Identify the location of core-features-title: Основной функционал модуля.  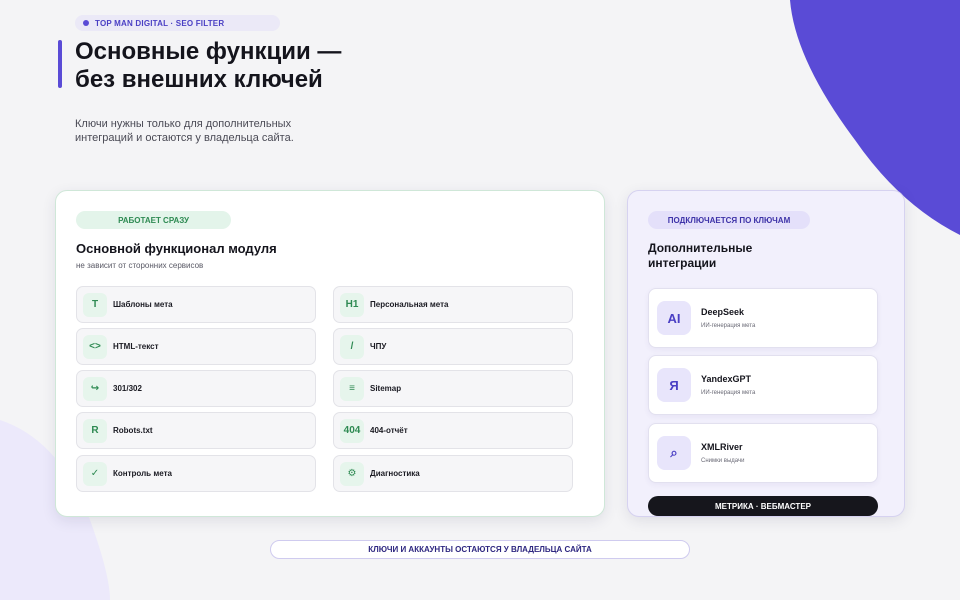
(176, 248).